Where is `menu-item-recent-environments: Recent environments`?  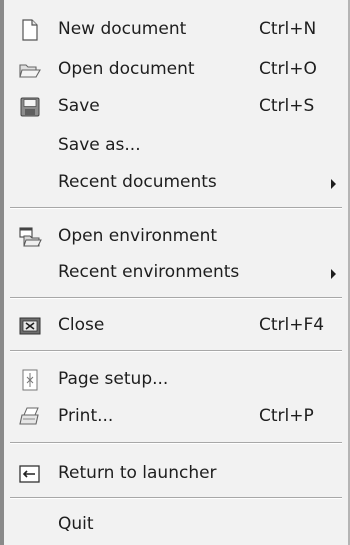
menu-item-recent-environments: Recent environments is located at coordinates (176, 273).